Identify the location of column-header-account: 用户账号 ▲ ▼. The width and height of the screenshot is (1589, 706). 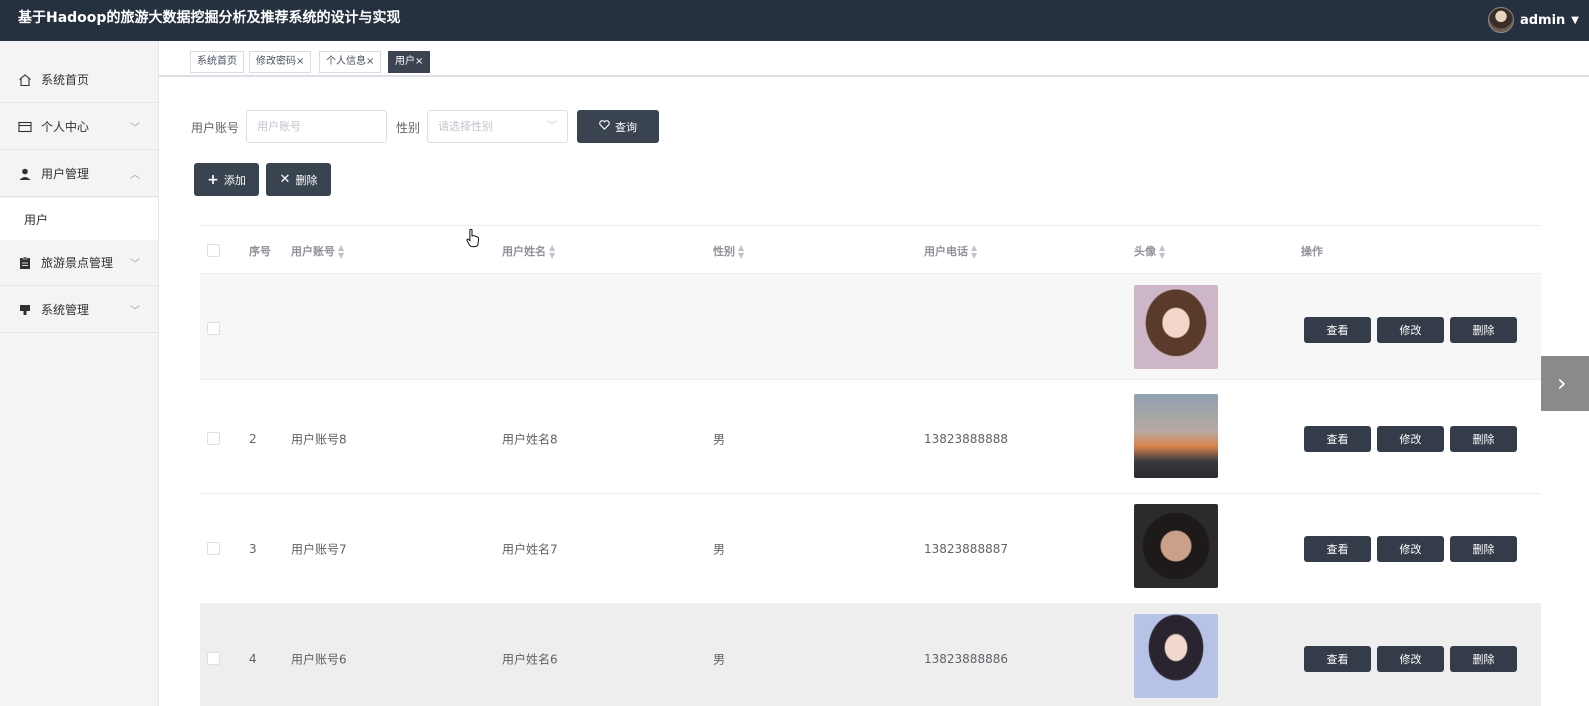
(317, 251).